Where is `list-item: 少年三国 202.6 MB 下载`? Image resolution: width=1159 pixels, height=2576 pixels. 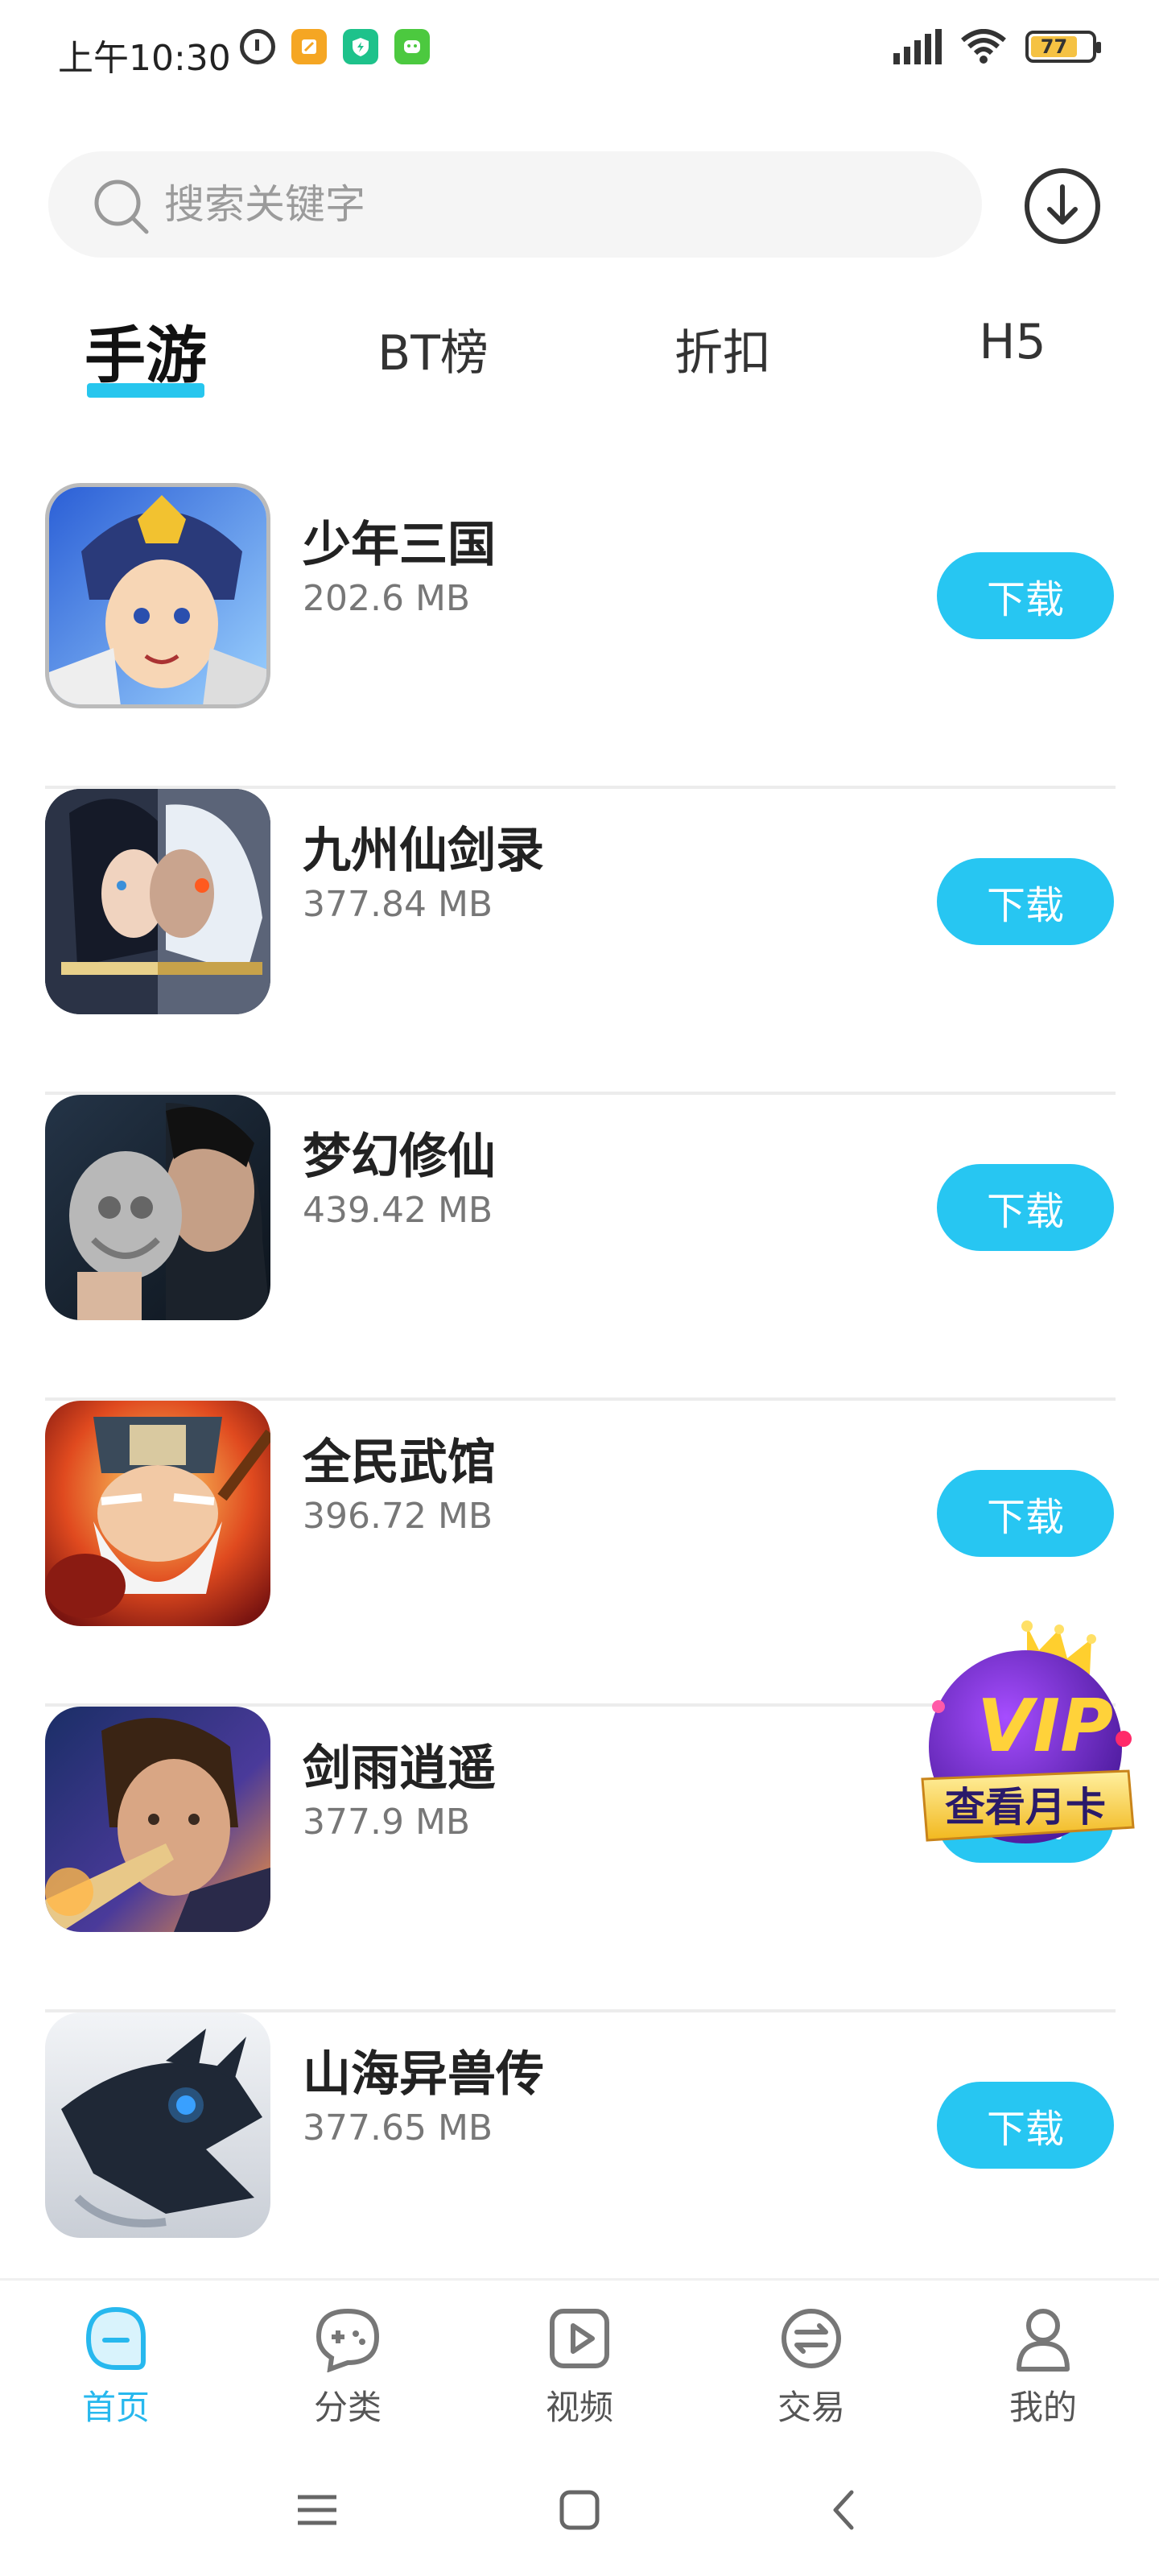 list-item: 少年三国 202.6 MB 下载 is located at coordinates (580, 636).